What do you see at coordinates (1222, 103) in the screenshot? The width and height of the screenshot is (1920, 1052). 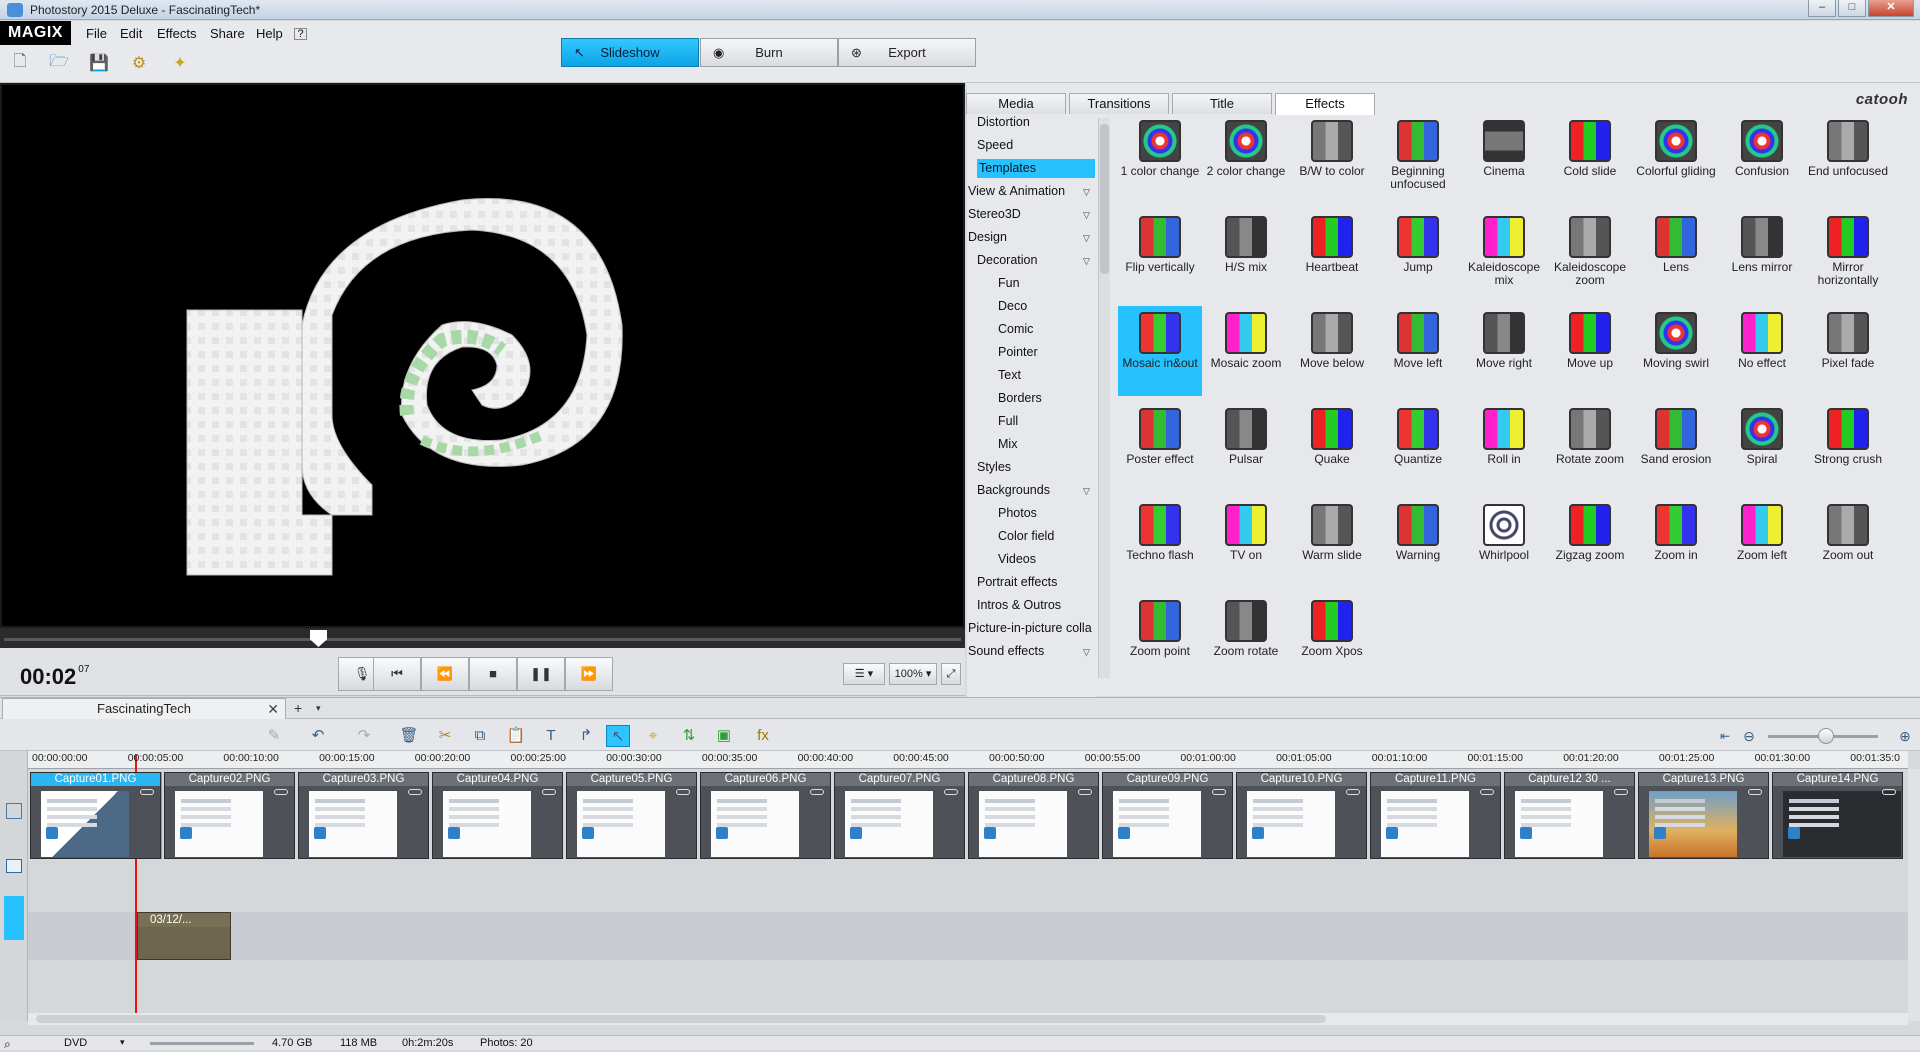 I see `tab-title: Title` at bounding box center [1222, 103].